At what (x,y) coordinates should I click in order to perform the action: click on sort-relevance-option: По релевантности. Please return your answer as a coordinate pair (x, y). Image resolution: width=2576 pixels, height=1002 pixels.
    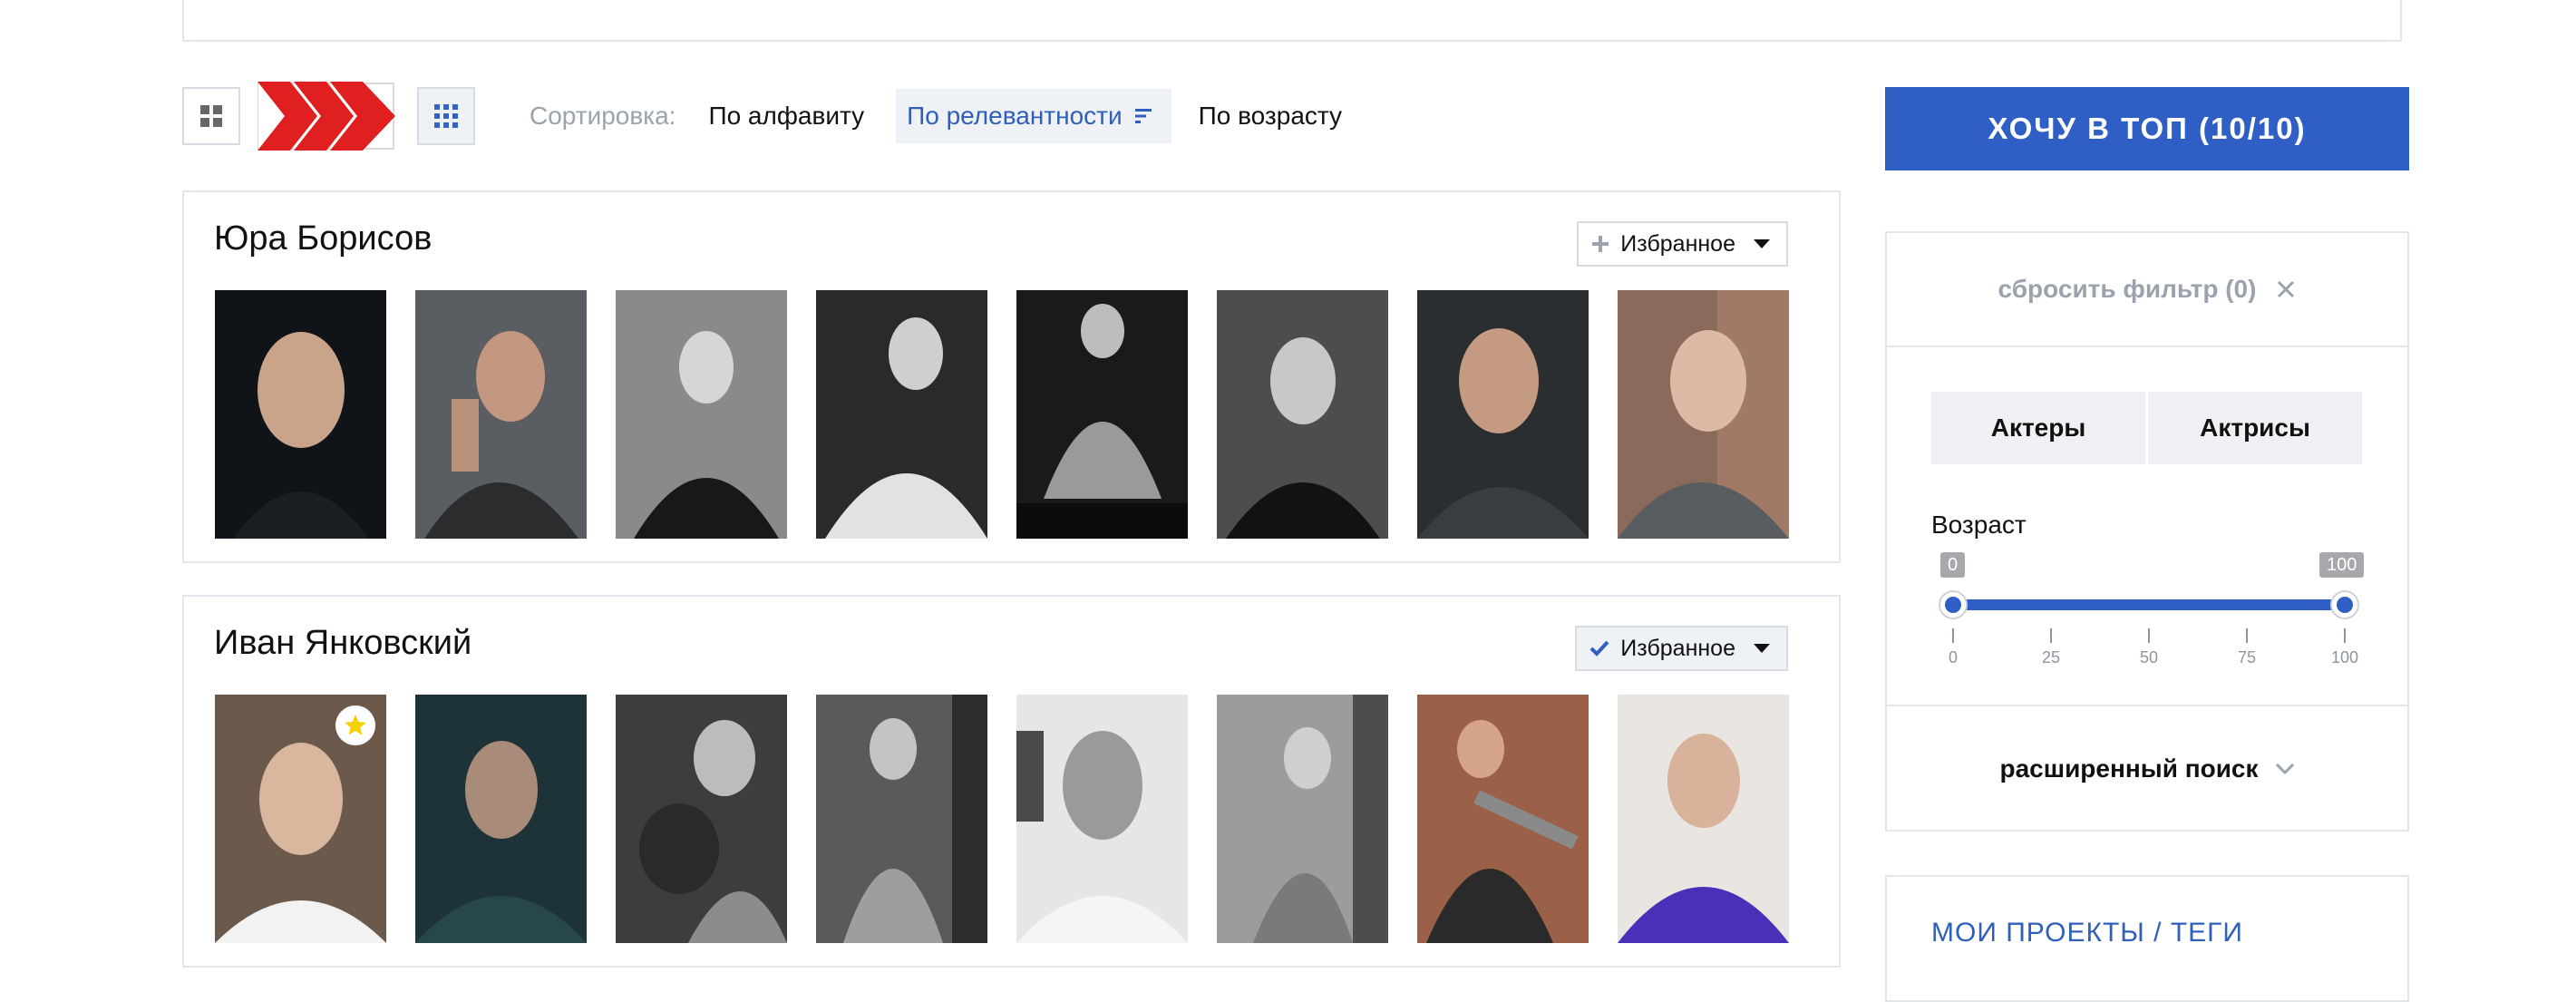
    Looking at the image, I should click on (1033, 116).